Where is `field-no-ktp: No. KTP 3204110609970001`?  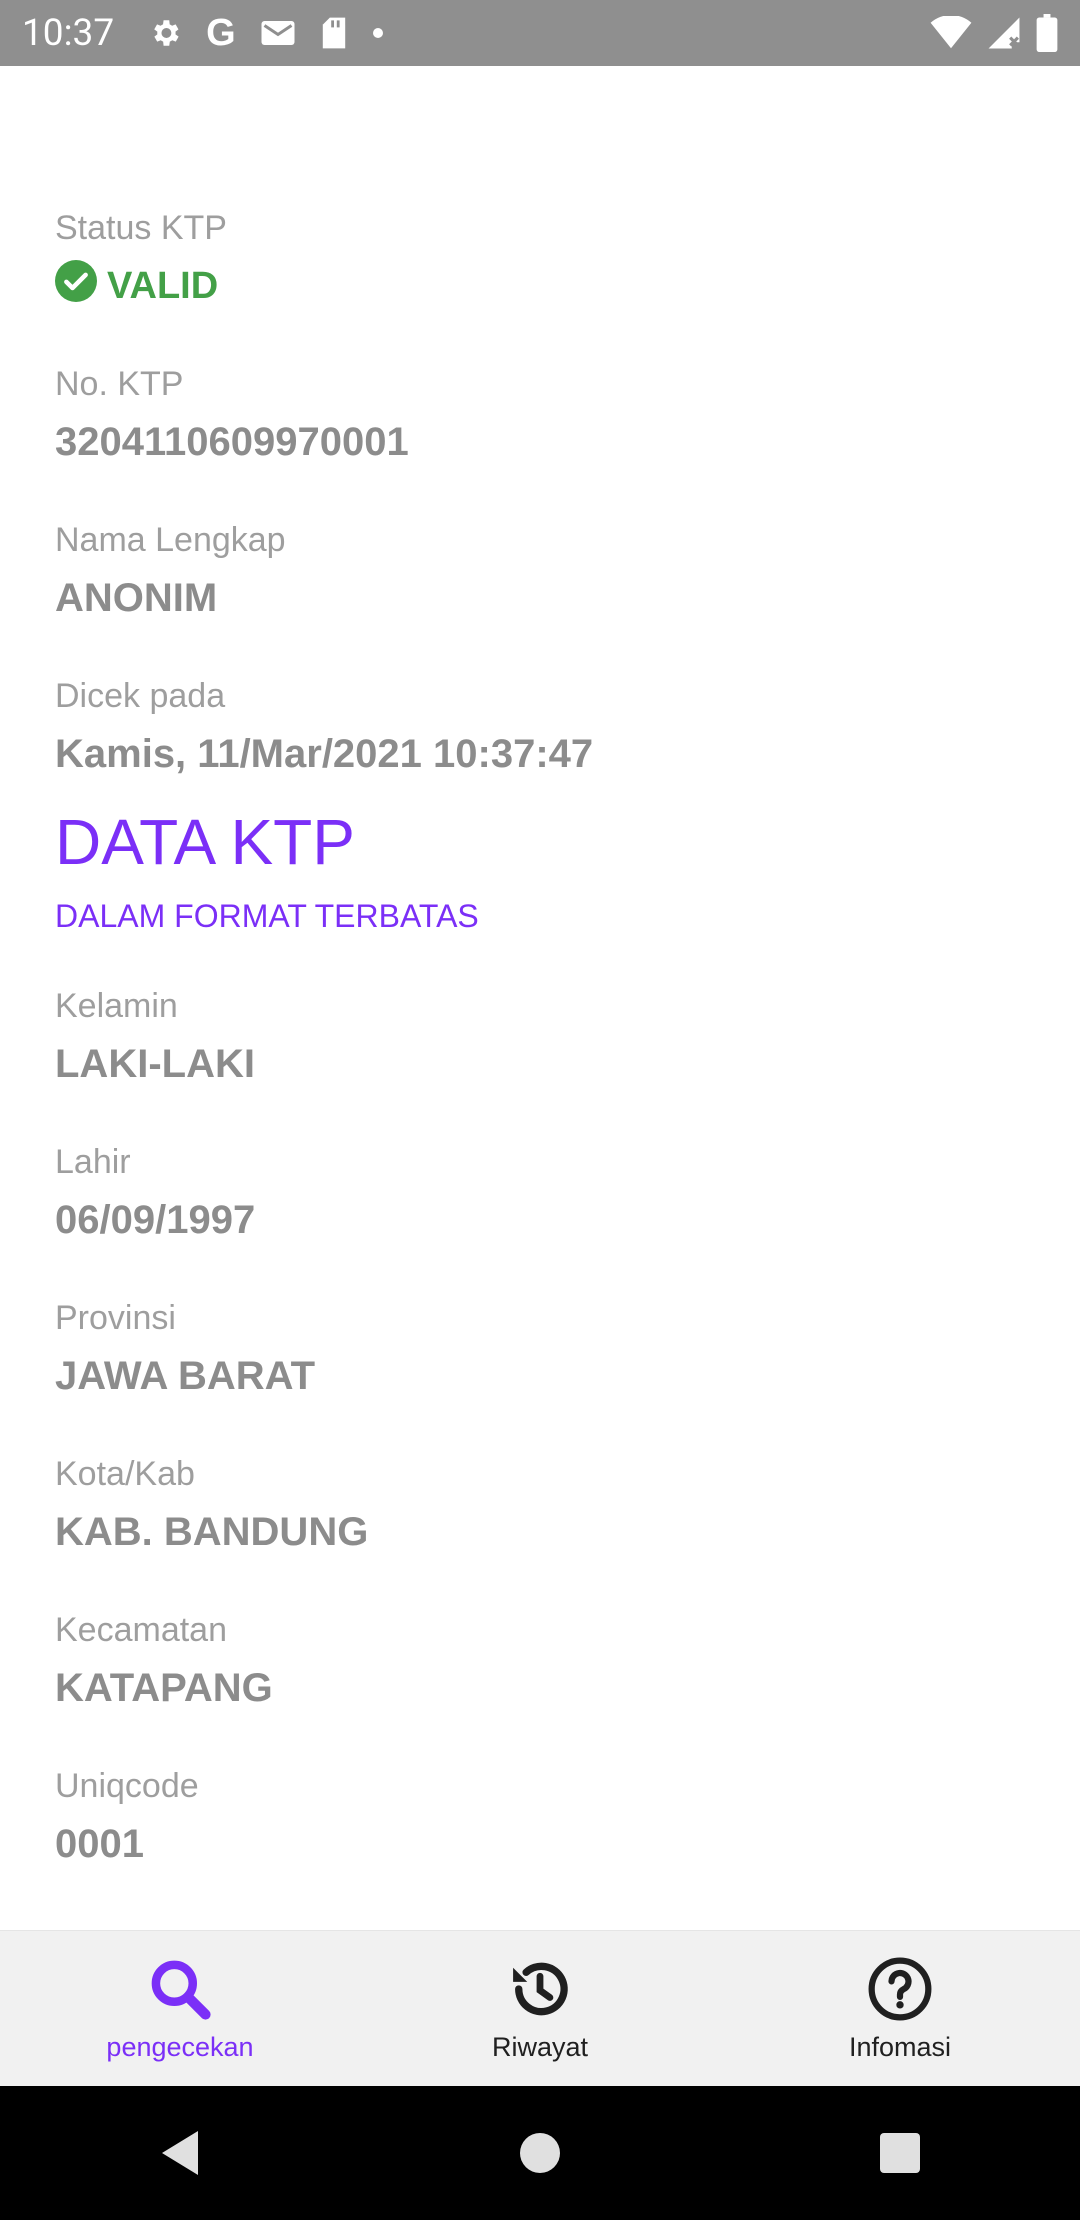 field-no-ktp: No. KTP 3204110609970001 is located at coordinates (540, 416).